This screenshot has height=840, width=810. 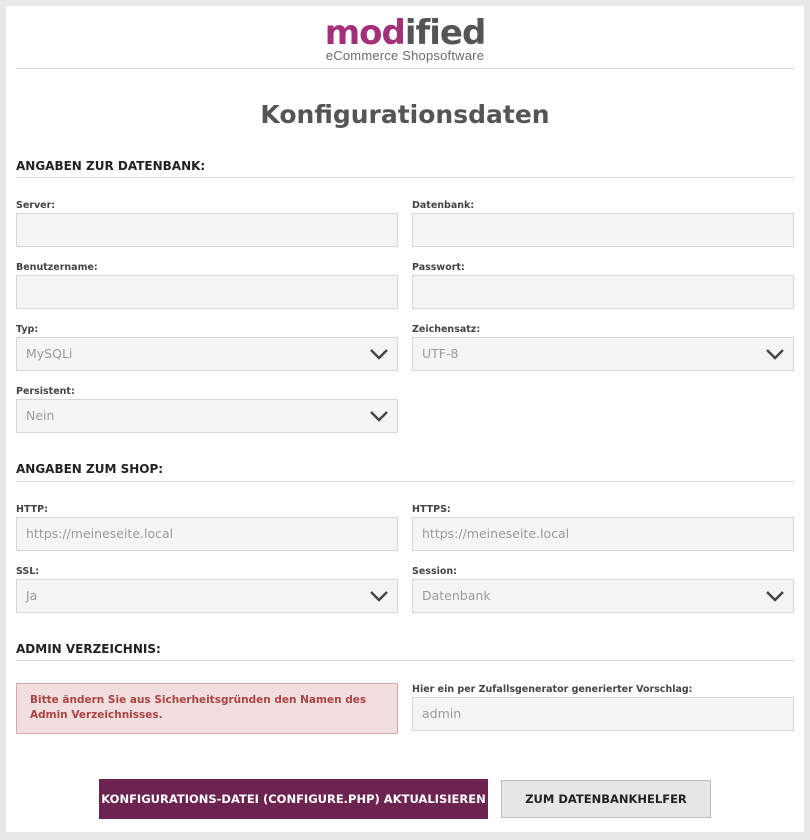 I want to click on type-select-value: MySQLi, so click(x=49, y=353).